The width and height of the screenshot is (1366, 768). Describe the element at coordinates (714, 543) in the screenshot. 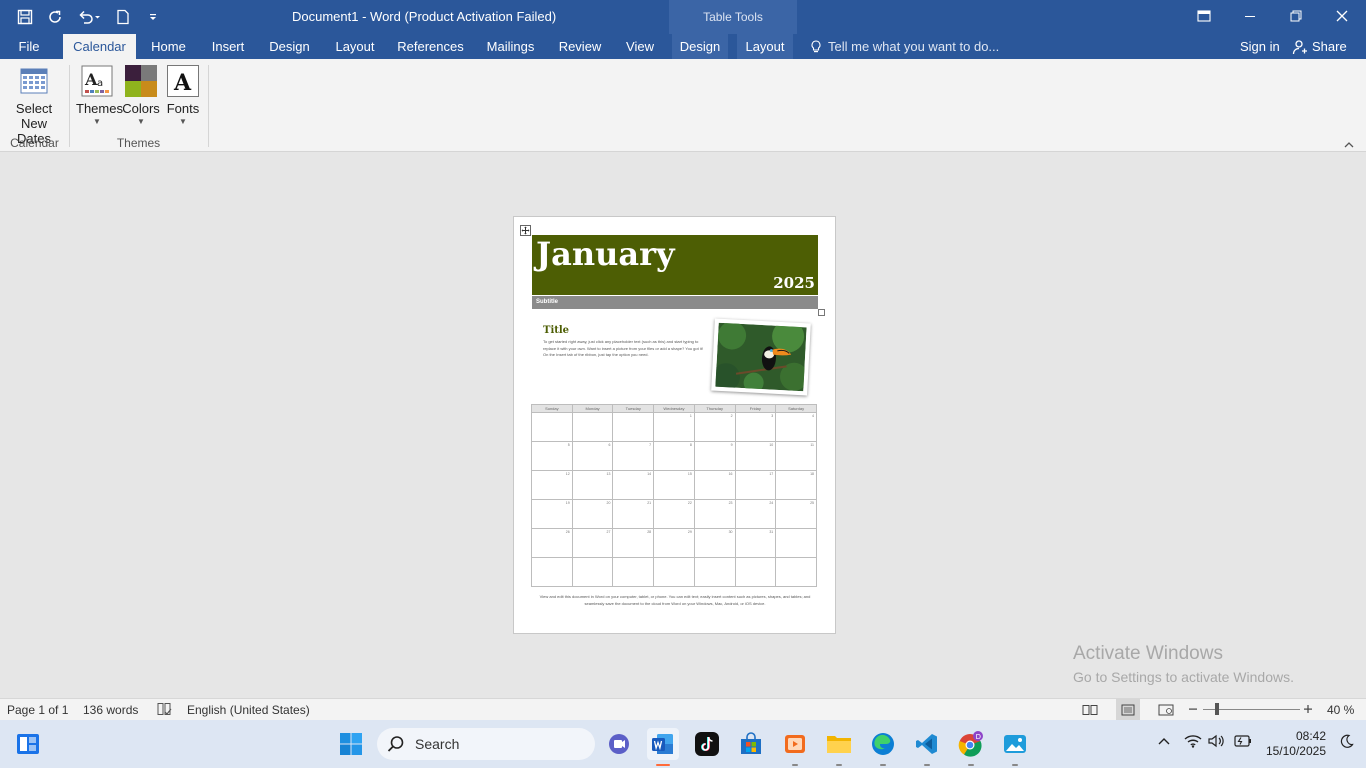

I see `day-cell: 30` at that location.